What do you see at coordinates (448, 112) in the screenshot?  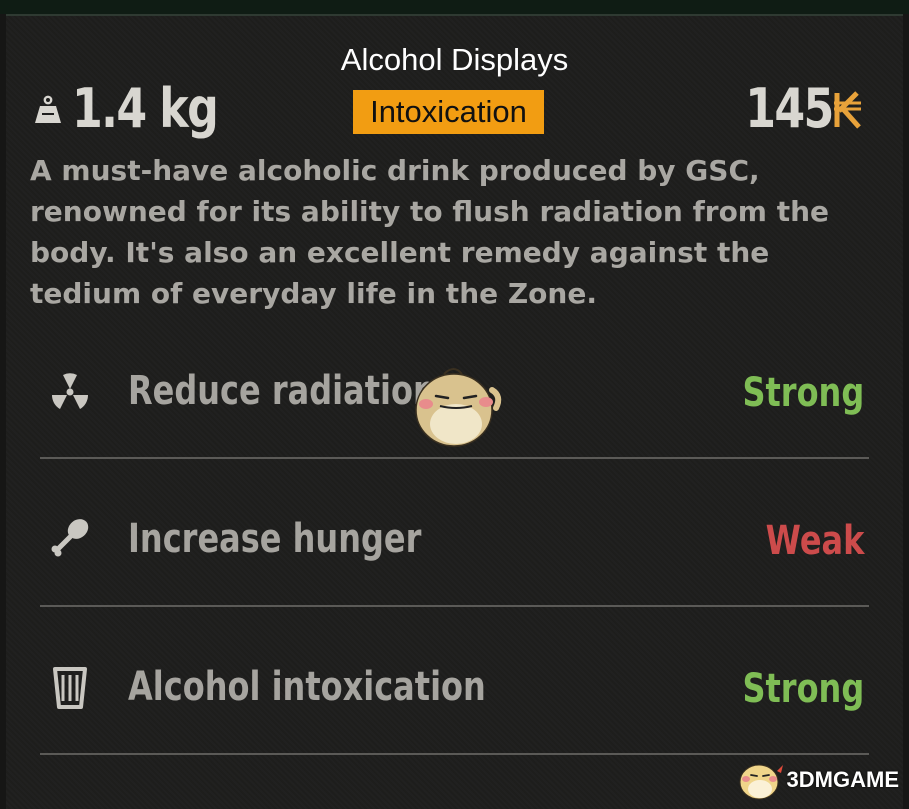 I see `intoxication-badge: Intoxication` at bounding box center [448, 112].